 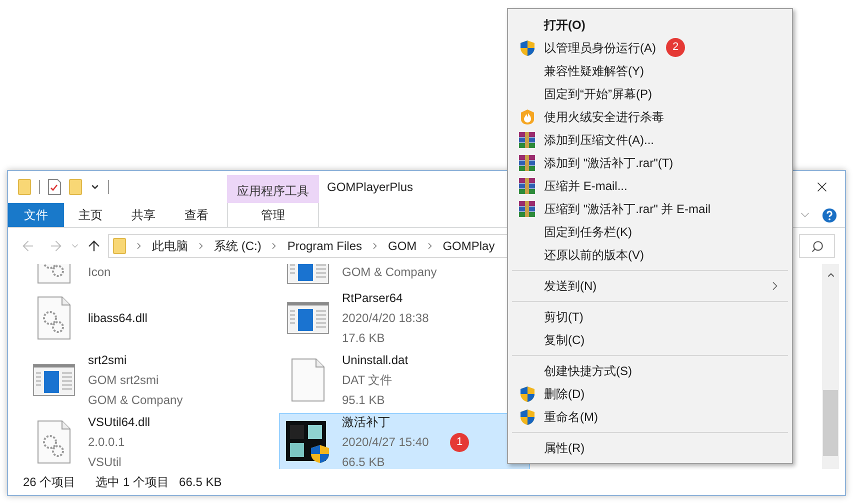 I want to click on blank-file-icon, so click(x=308, y=380).